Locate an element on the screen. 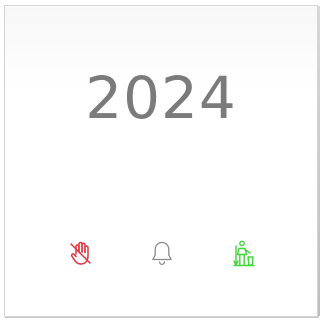 The height and width of the screenshot is (322, 320). year-display: 2024 is located at coordinates (161, 98).